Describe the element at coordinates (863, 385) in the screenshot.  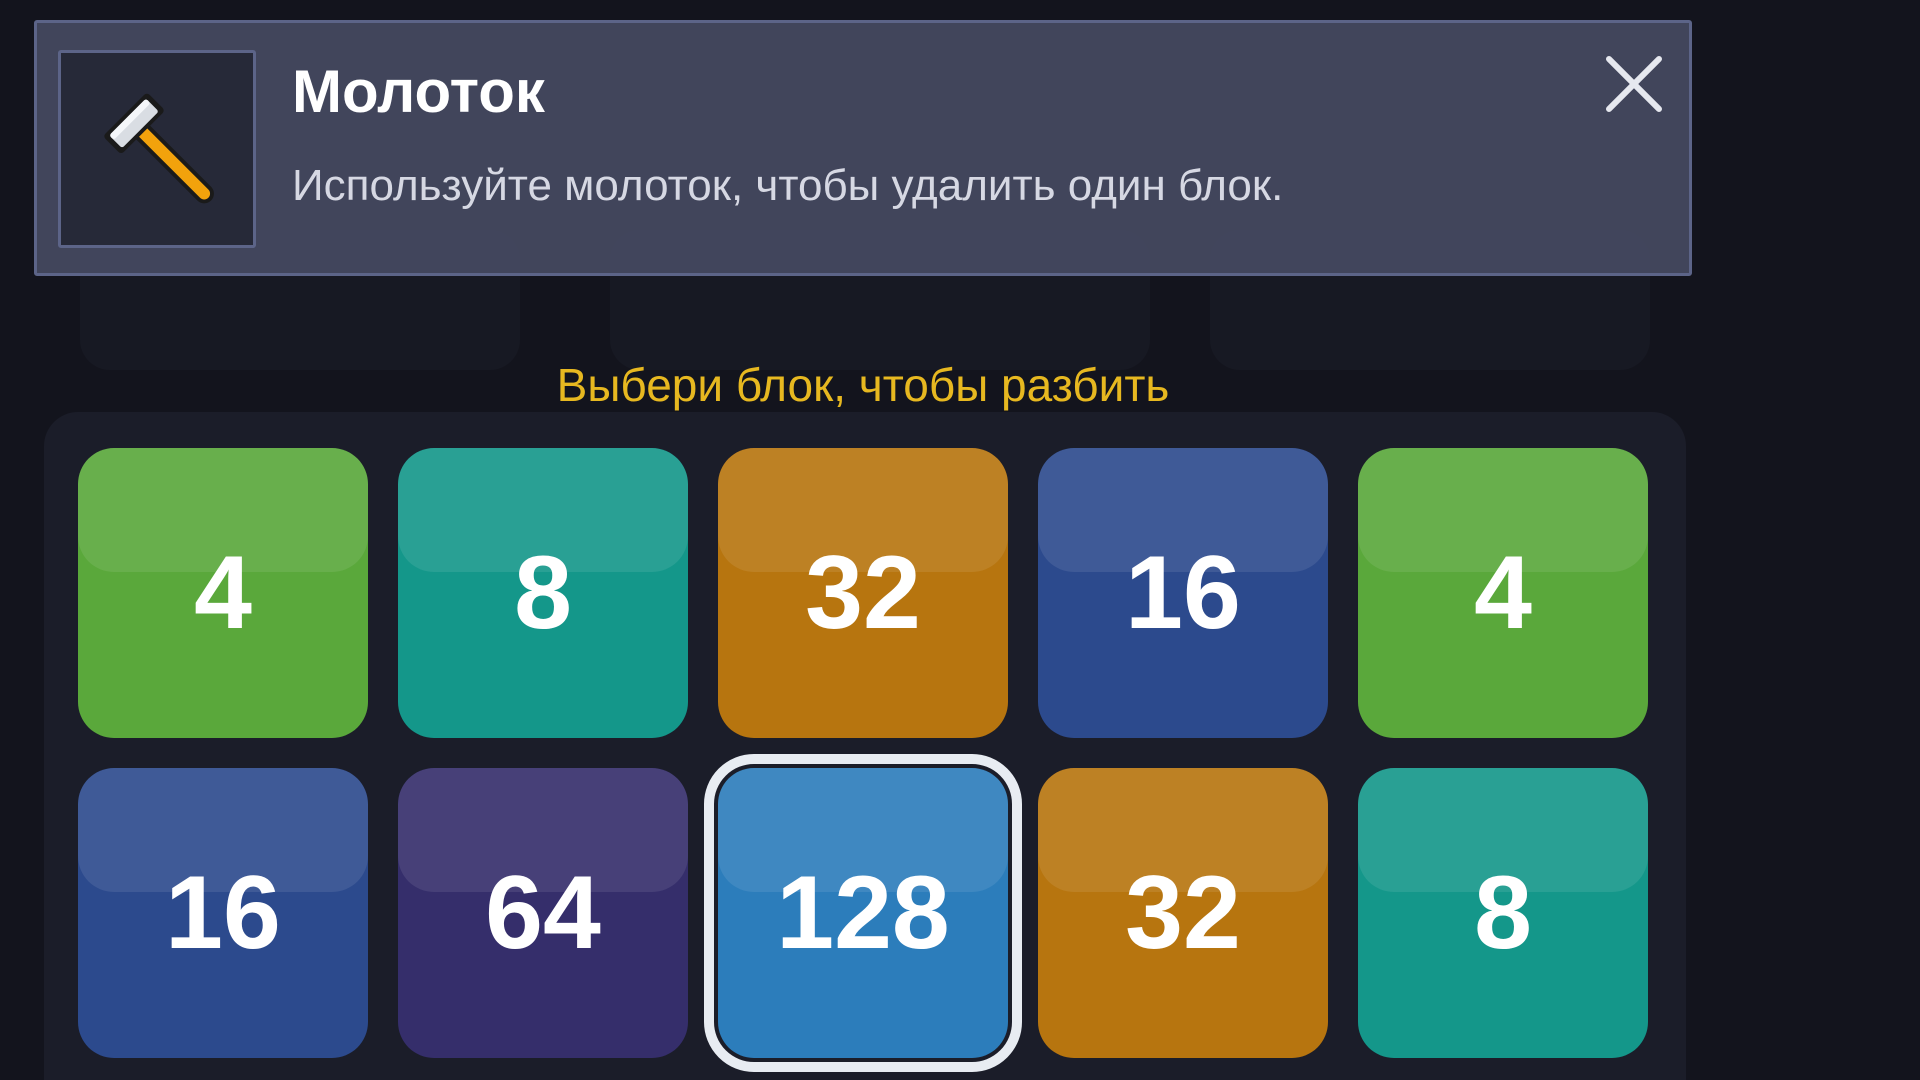
I see `select-block-hint: Выбери блок, чтобы разбить` at that location.